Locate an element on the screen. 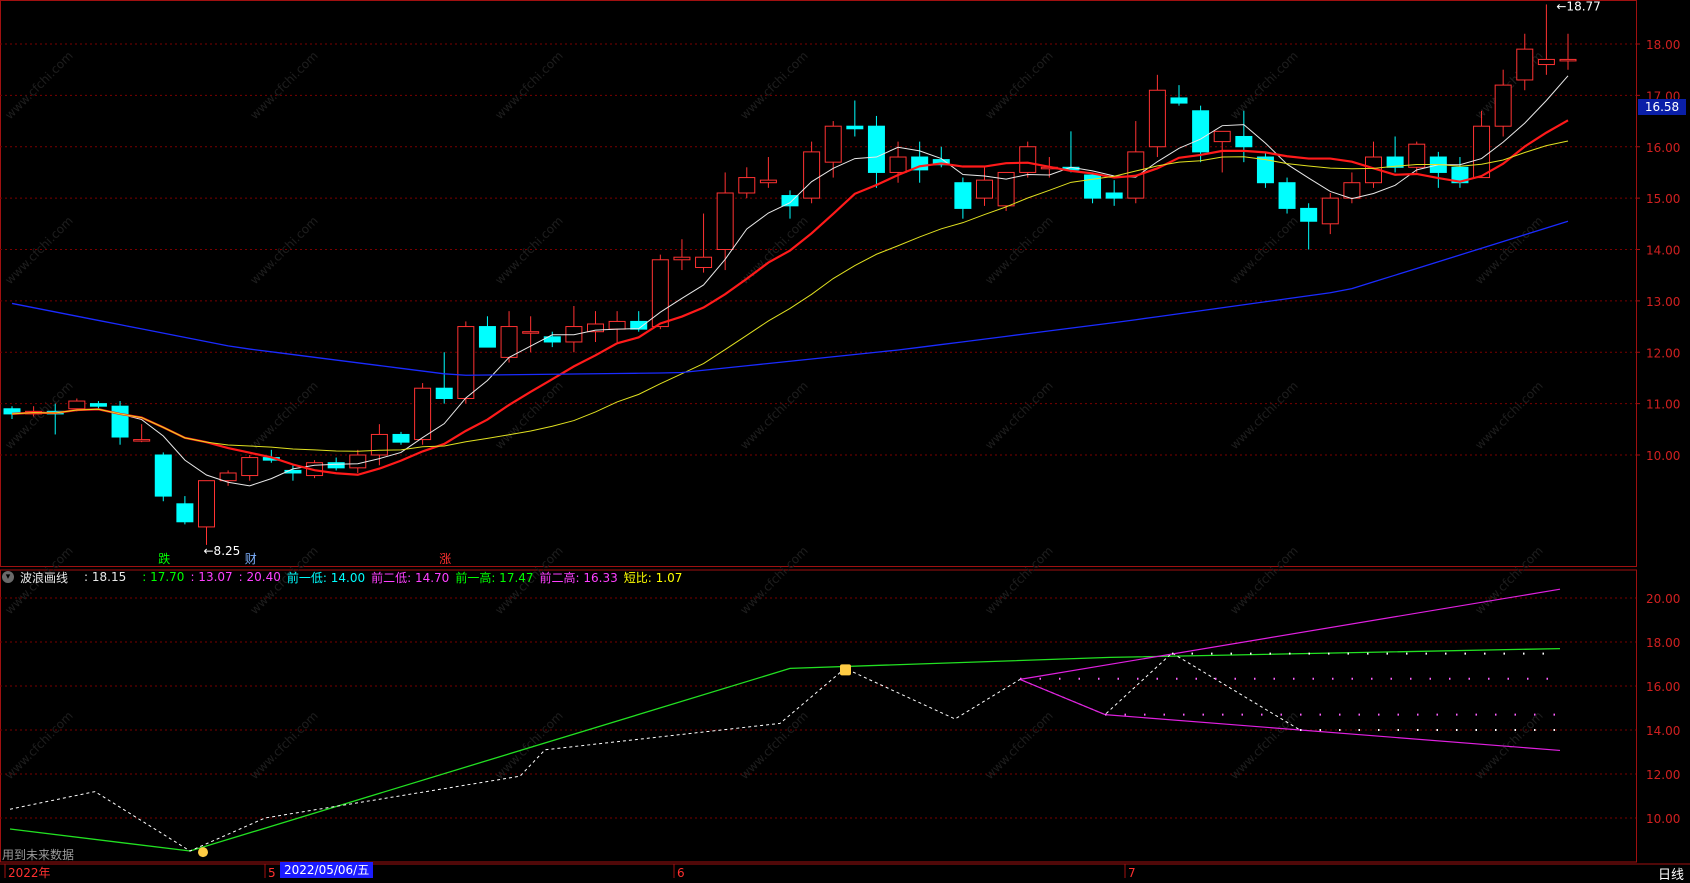 Image resolution: width=1690 pixels, height=883 pixels. y-tick-label: 11.00 is located at coordinates (1663, 405).